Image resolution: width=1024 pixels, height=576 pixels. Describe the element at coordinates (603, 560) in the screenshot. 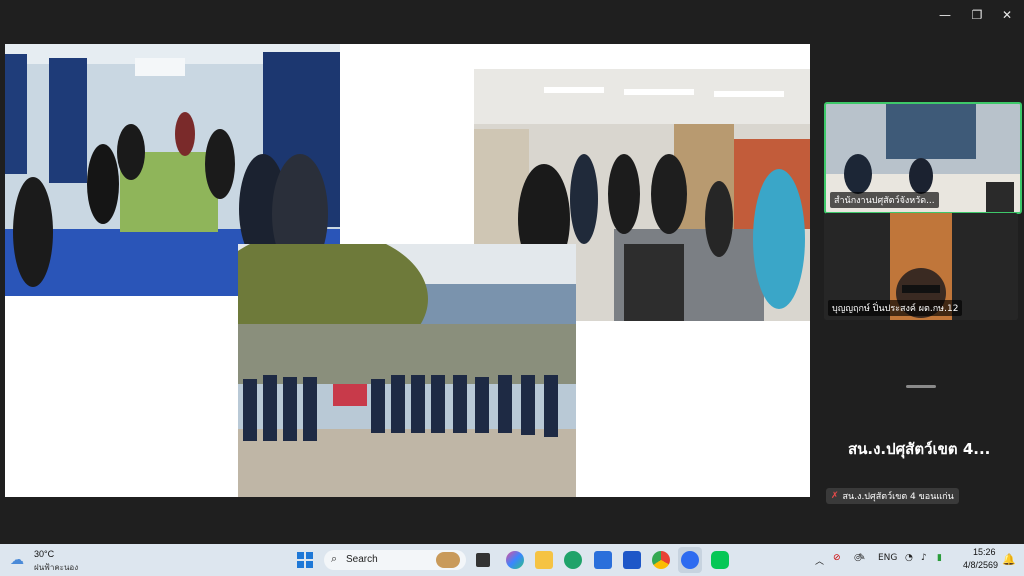

I see `store-icon` at that location.